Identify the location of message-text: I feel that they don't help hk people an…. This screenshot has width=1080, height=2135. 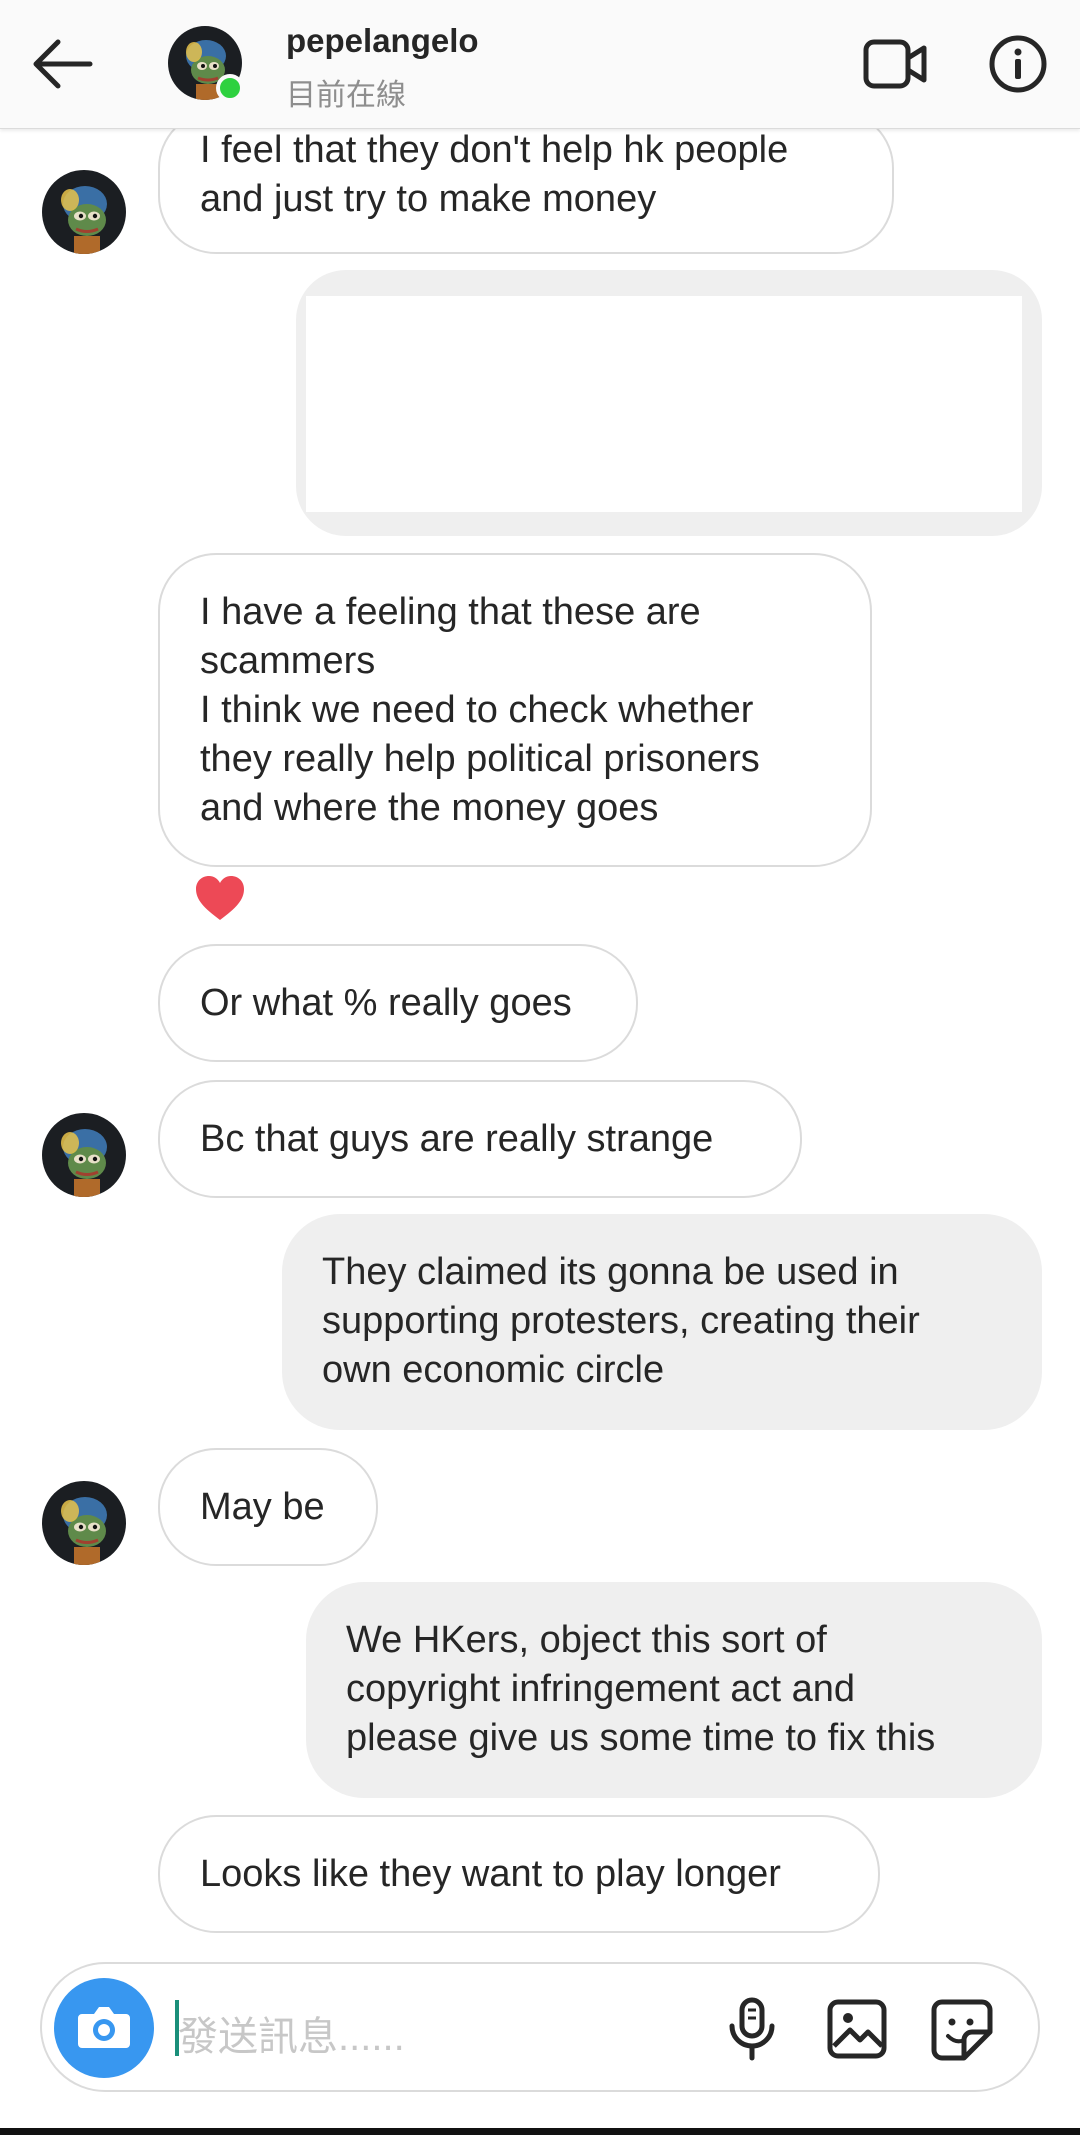
(494, 174).